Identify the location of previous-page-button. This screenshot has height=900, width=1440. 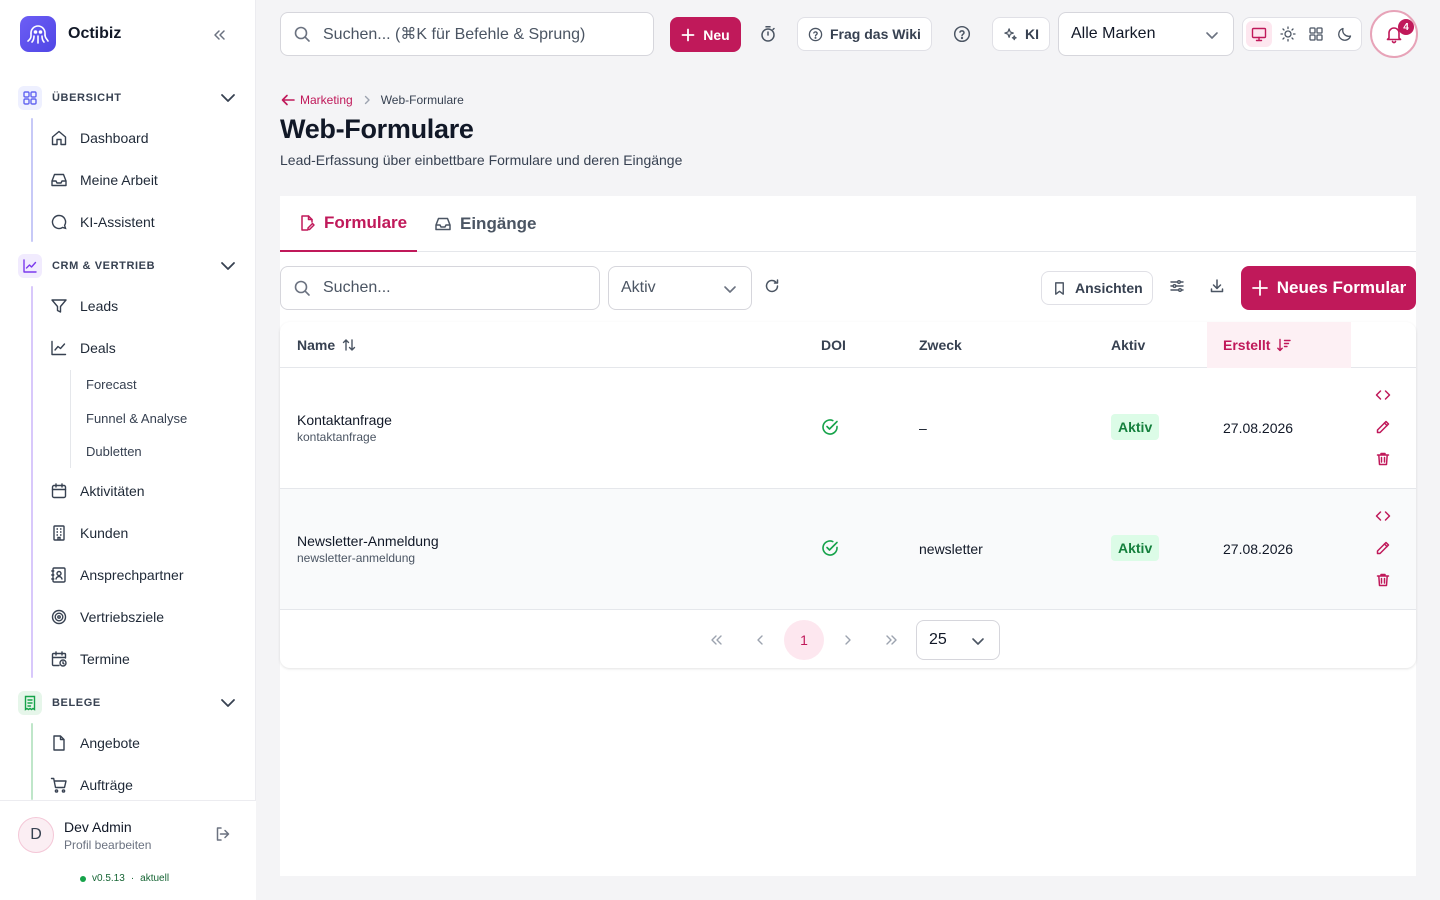
(760, 640).